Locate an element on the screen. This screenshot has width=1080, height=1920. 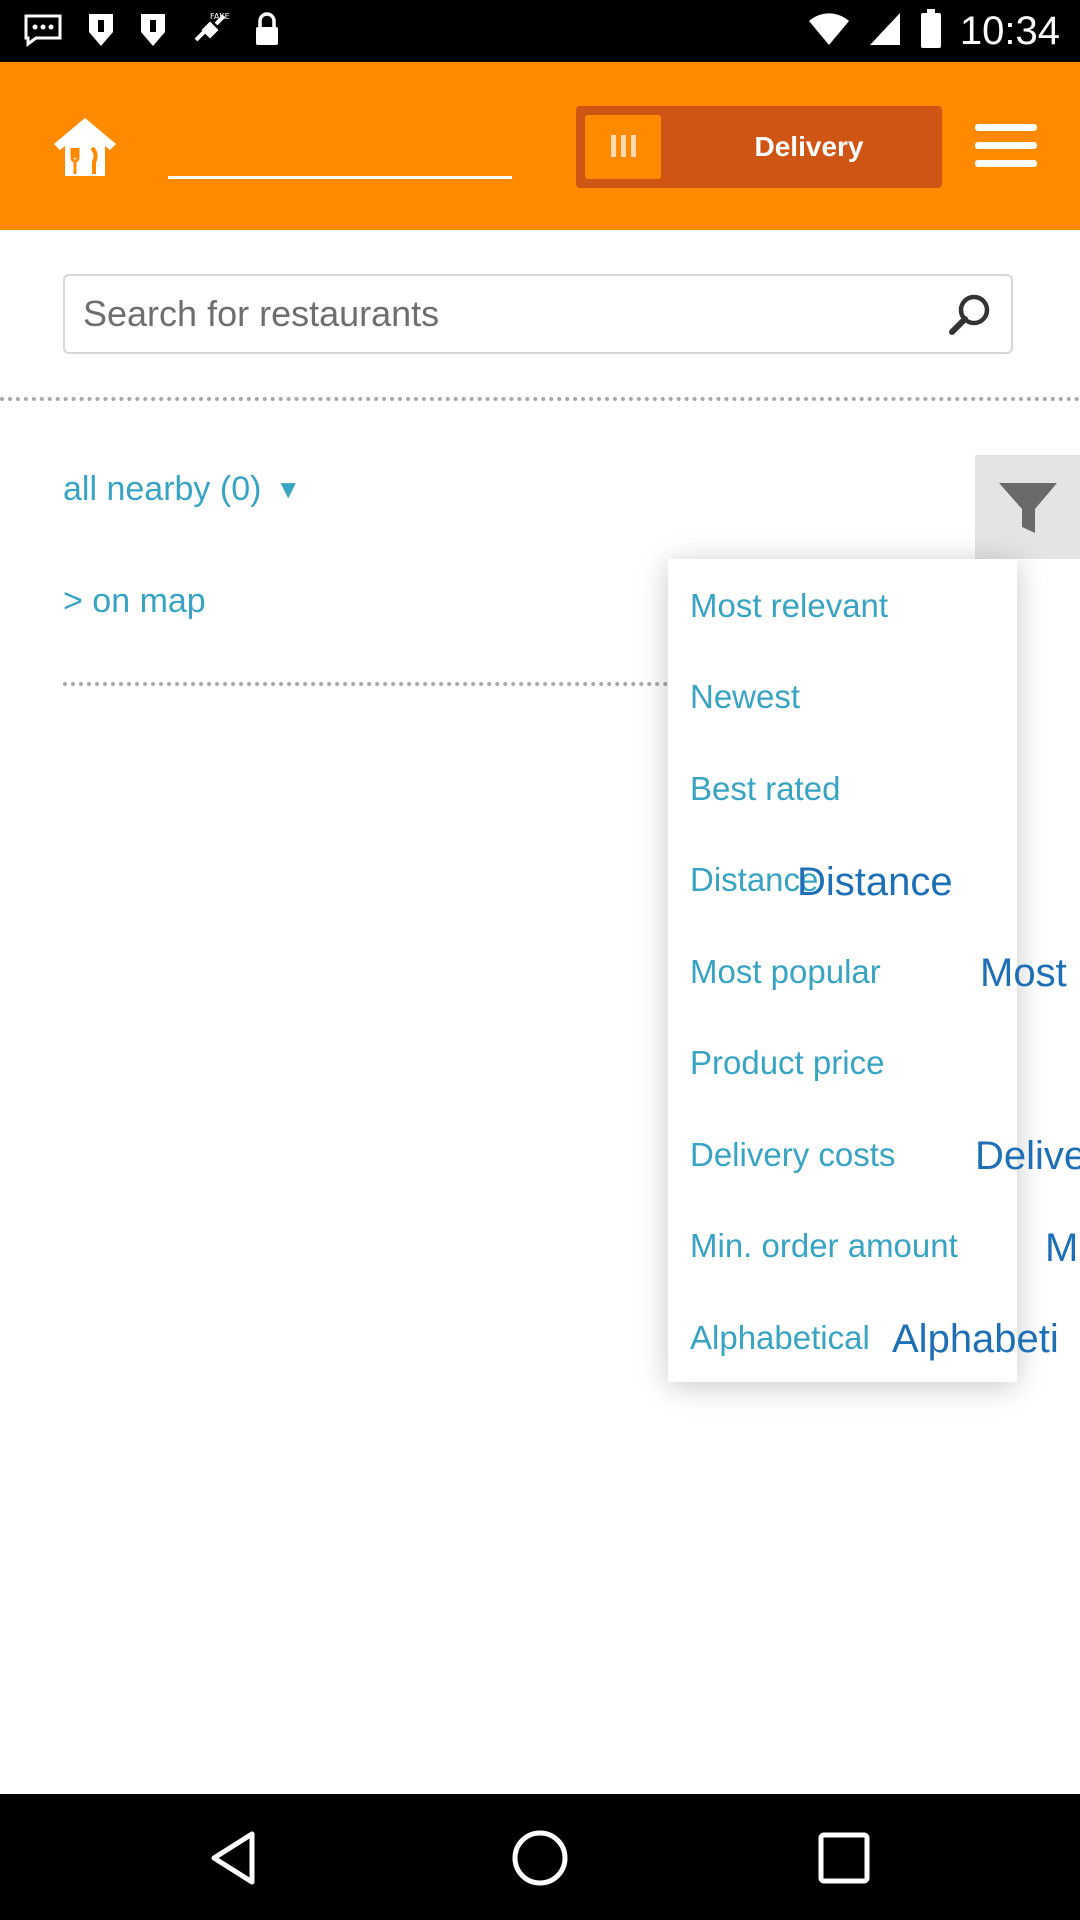
nearby-dropdown: all nearby (0) ▼ is located at coordinates (182, 489).